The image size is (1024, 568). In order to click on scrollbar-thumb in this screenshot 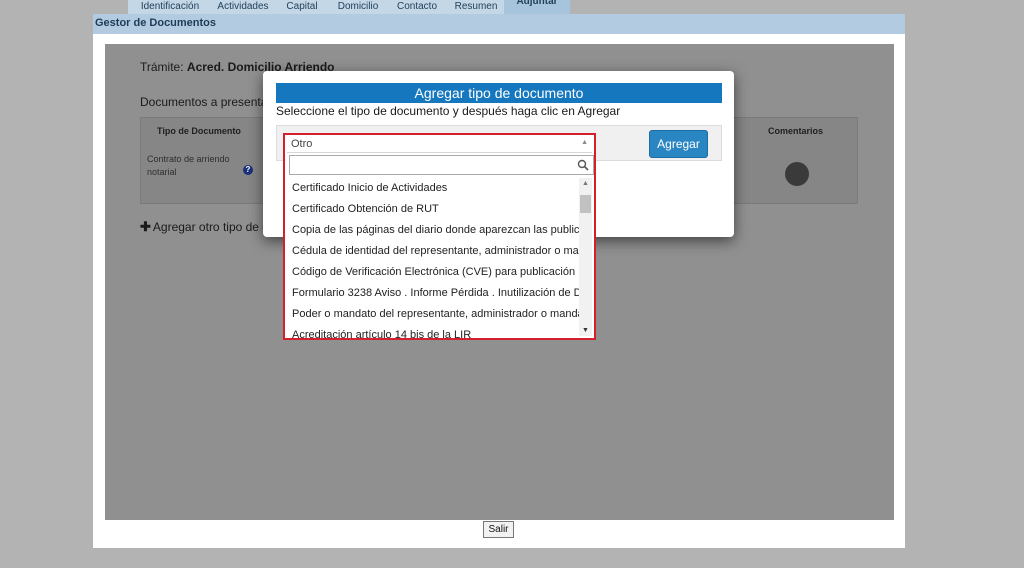, I will do `click(585, 204)`.